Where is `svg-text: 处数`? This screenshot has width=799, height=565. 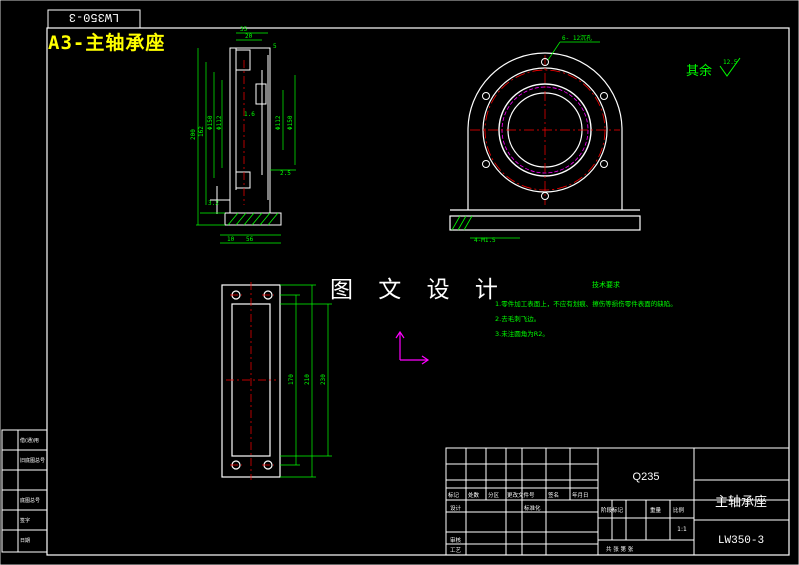 svg-text: 处数 is located at coordinates (474, 495).